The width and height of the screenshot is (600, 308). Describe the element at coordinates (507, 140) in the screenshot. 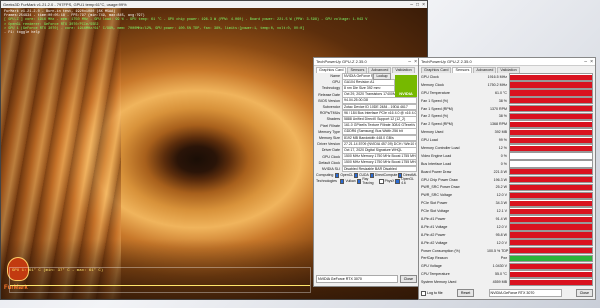

I see `sensor-row: GPU Load 99 %` at that location.